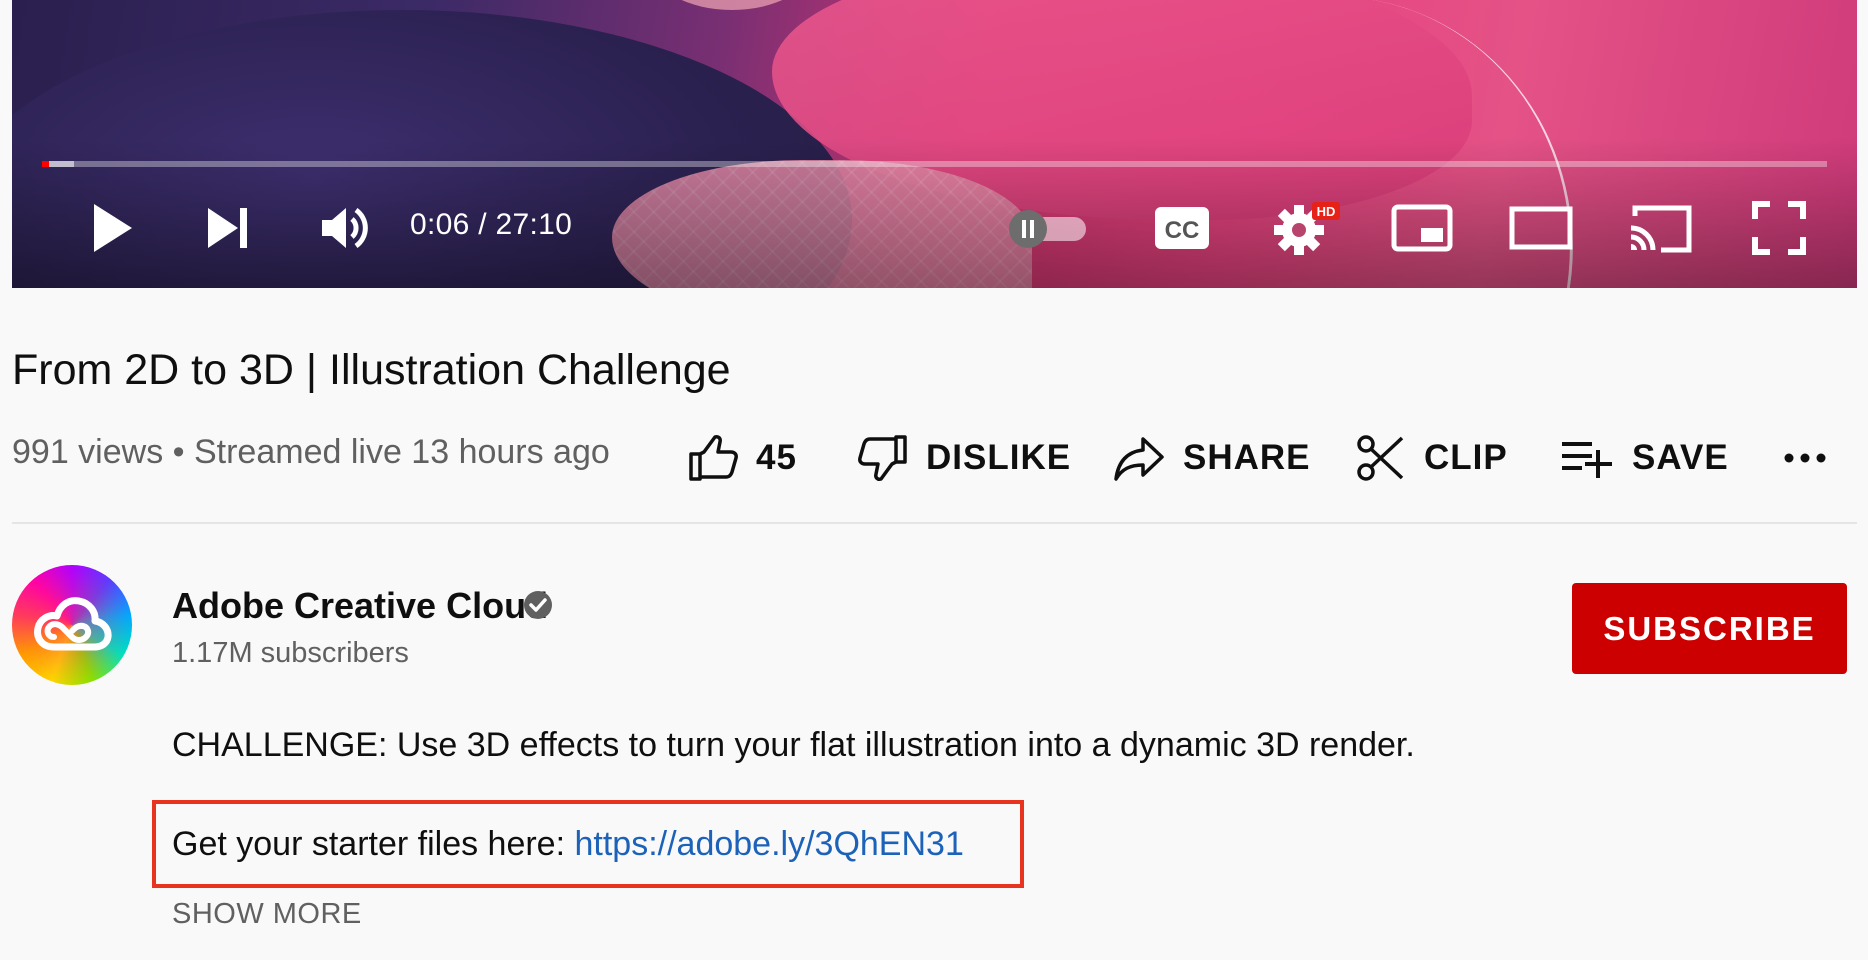 This screenshot has height=960, width=1868. I want to click on fullscreen-button, so click(1779, 228).